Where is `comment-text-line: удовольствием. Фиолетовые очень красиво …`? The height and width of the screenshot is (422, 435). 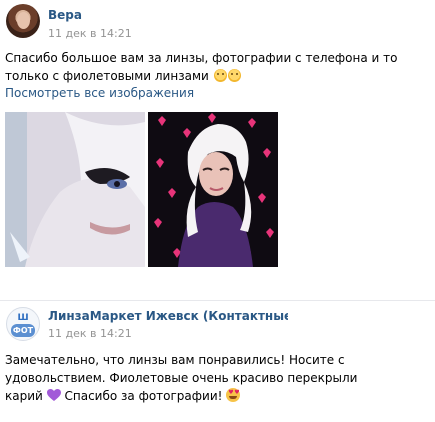 comment-text-line: удовольствием. Фиолетовые очень красиво … is located at coordinates (181, 378).